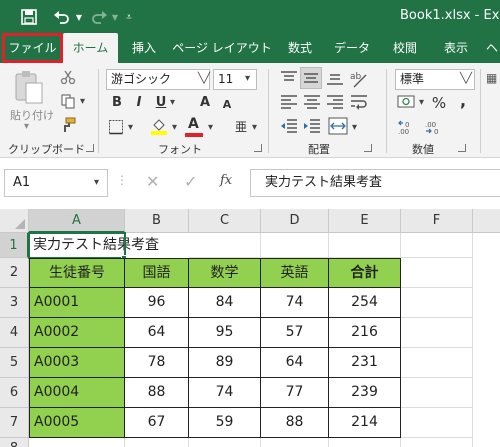 The width and height of the screenshot is (500, 447). Describe the element at coordinates (204, 78) in the screenshot. I see `font-name-dropdown-icon: ╲╱` at that location.